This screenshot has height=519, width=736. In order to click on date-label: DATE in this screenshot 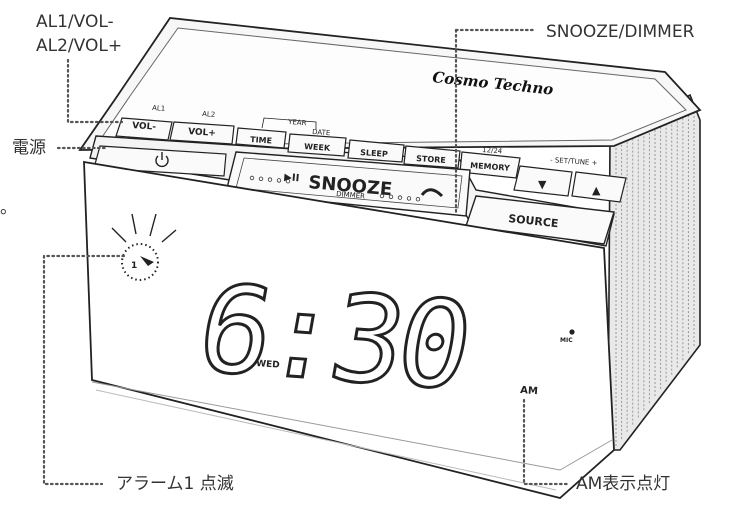, I will do `click(321, 132)`.